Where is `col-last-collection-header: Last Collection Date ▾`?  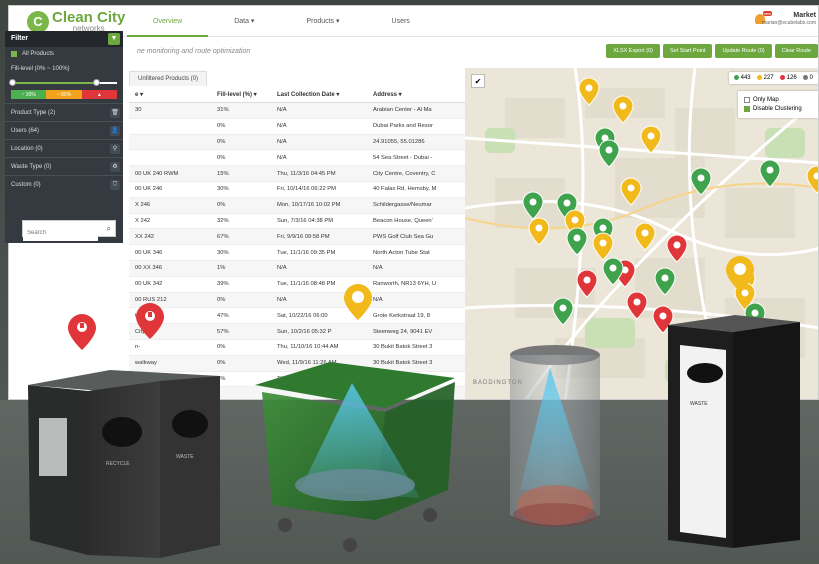
col-last-collection-header: Last Collection Date ▾ is located at coordinates (323, 94).